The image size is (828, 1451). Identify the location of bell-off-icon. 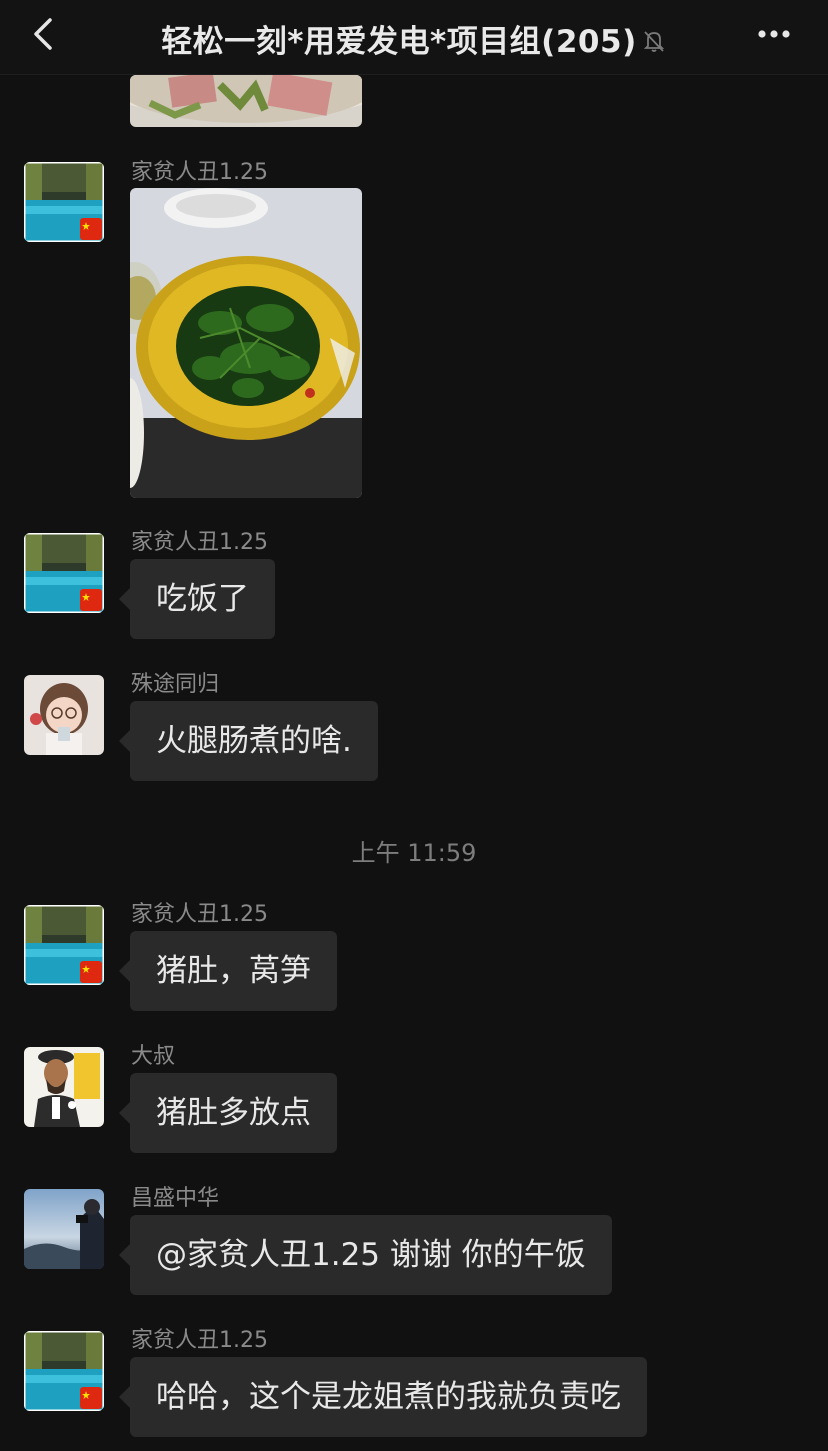
(653, 41).